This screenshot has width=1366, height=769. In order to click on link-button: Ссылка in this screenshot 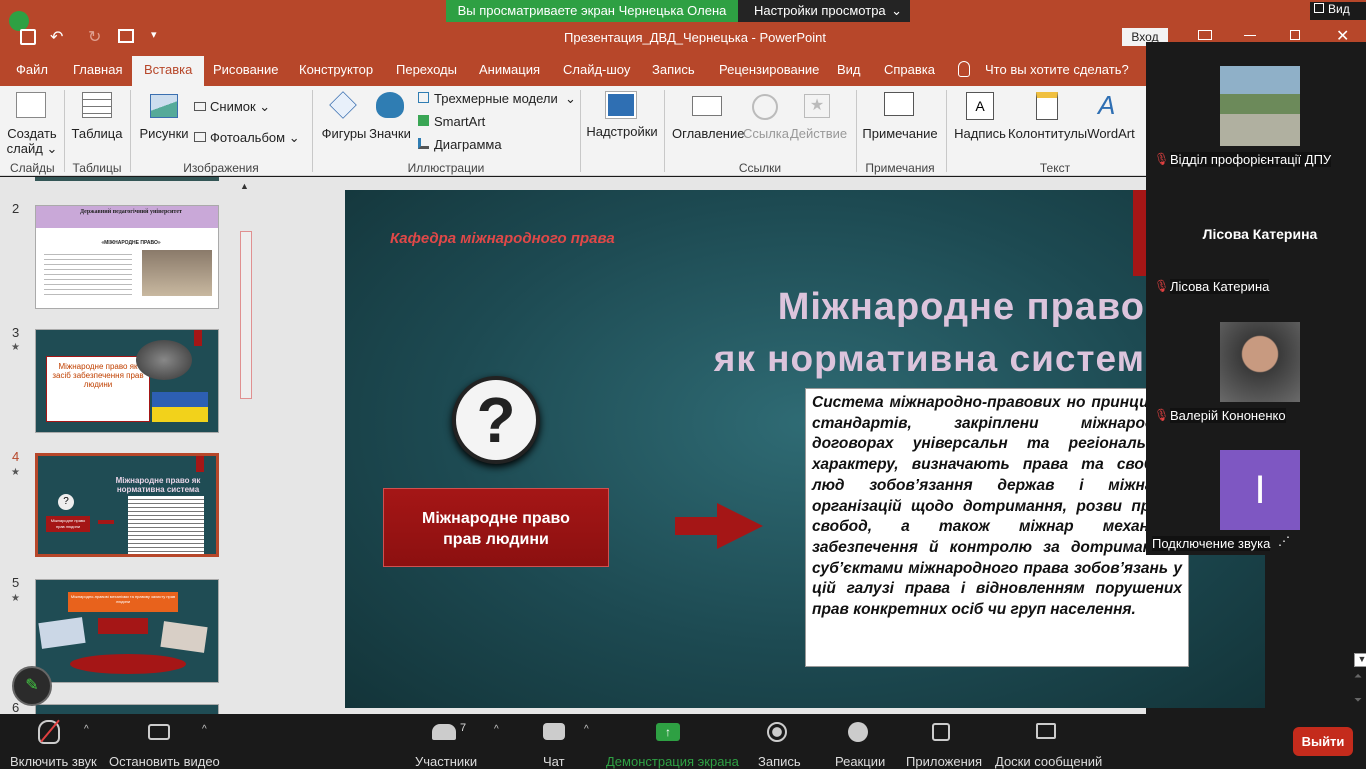, I will do `click(766, 133)`.